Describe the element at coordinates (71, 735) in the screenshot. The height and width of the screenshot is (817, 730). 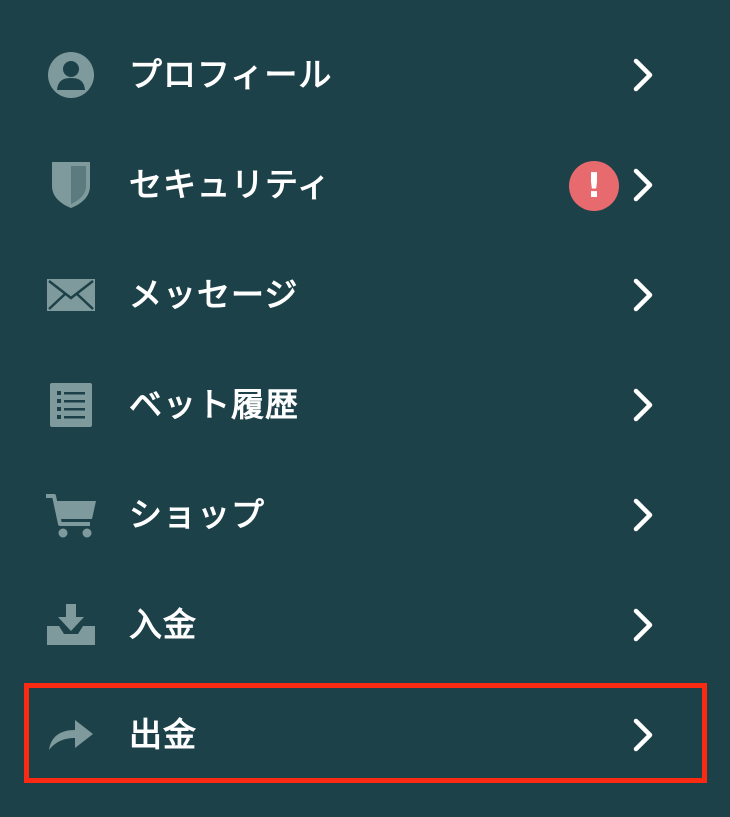
I see `share-arrow-icon` at that location.